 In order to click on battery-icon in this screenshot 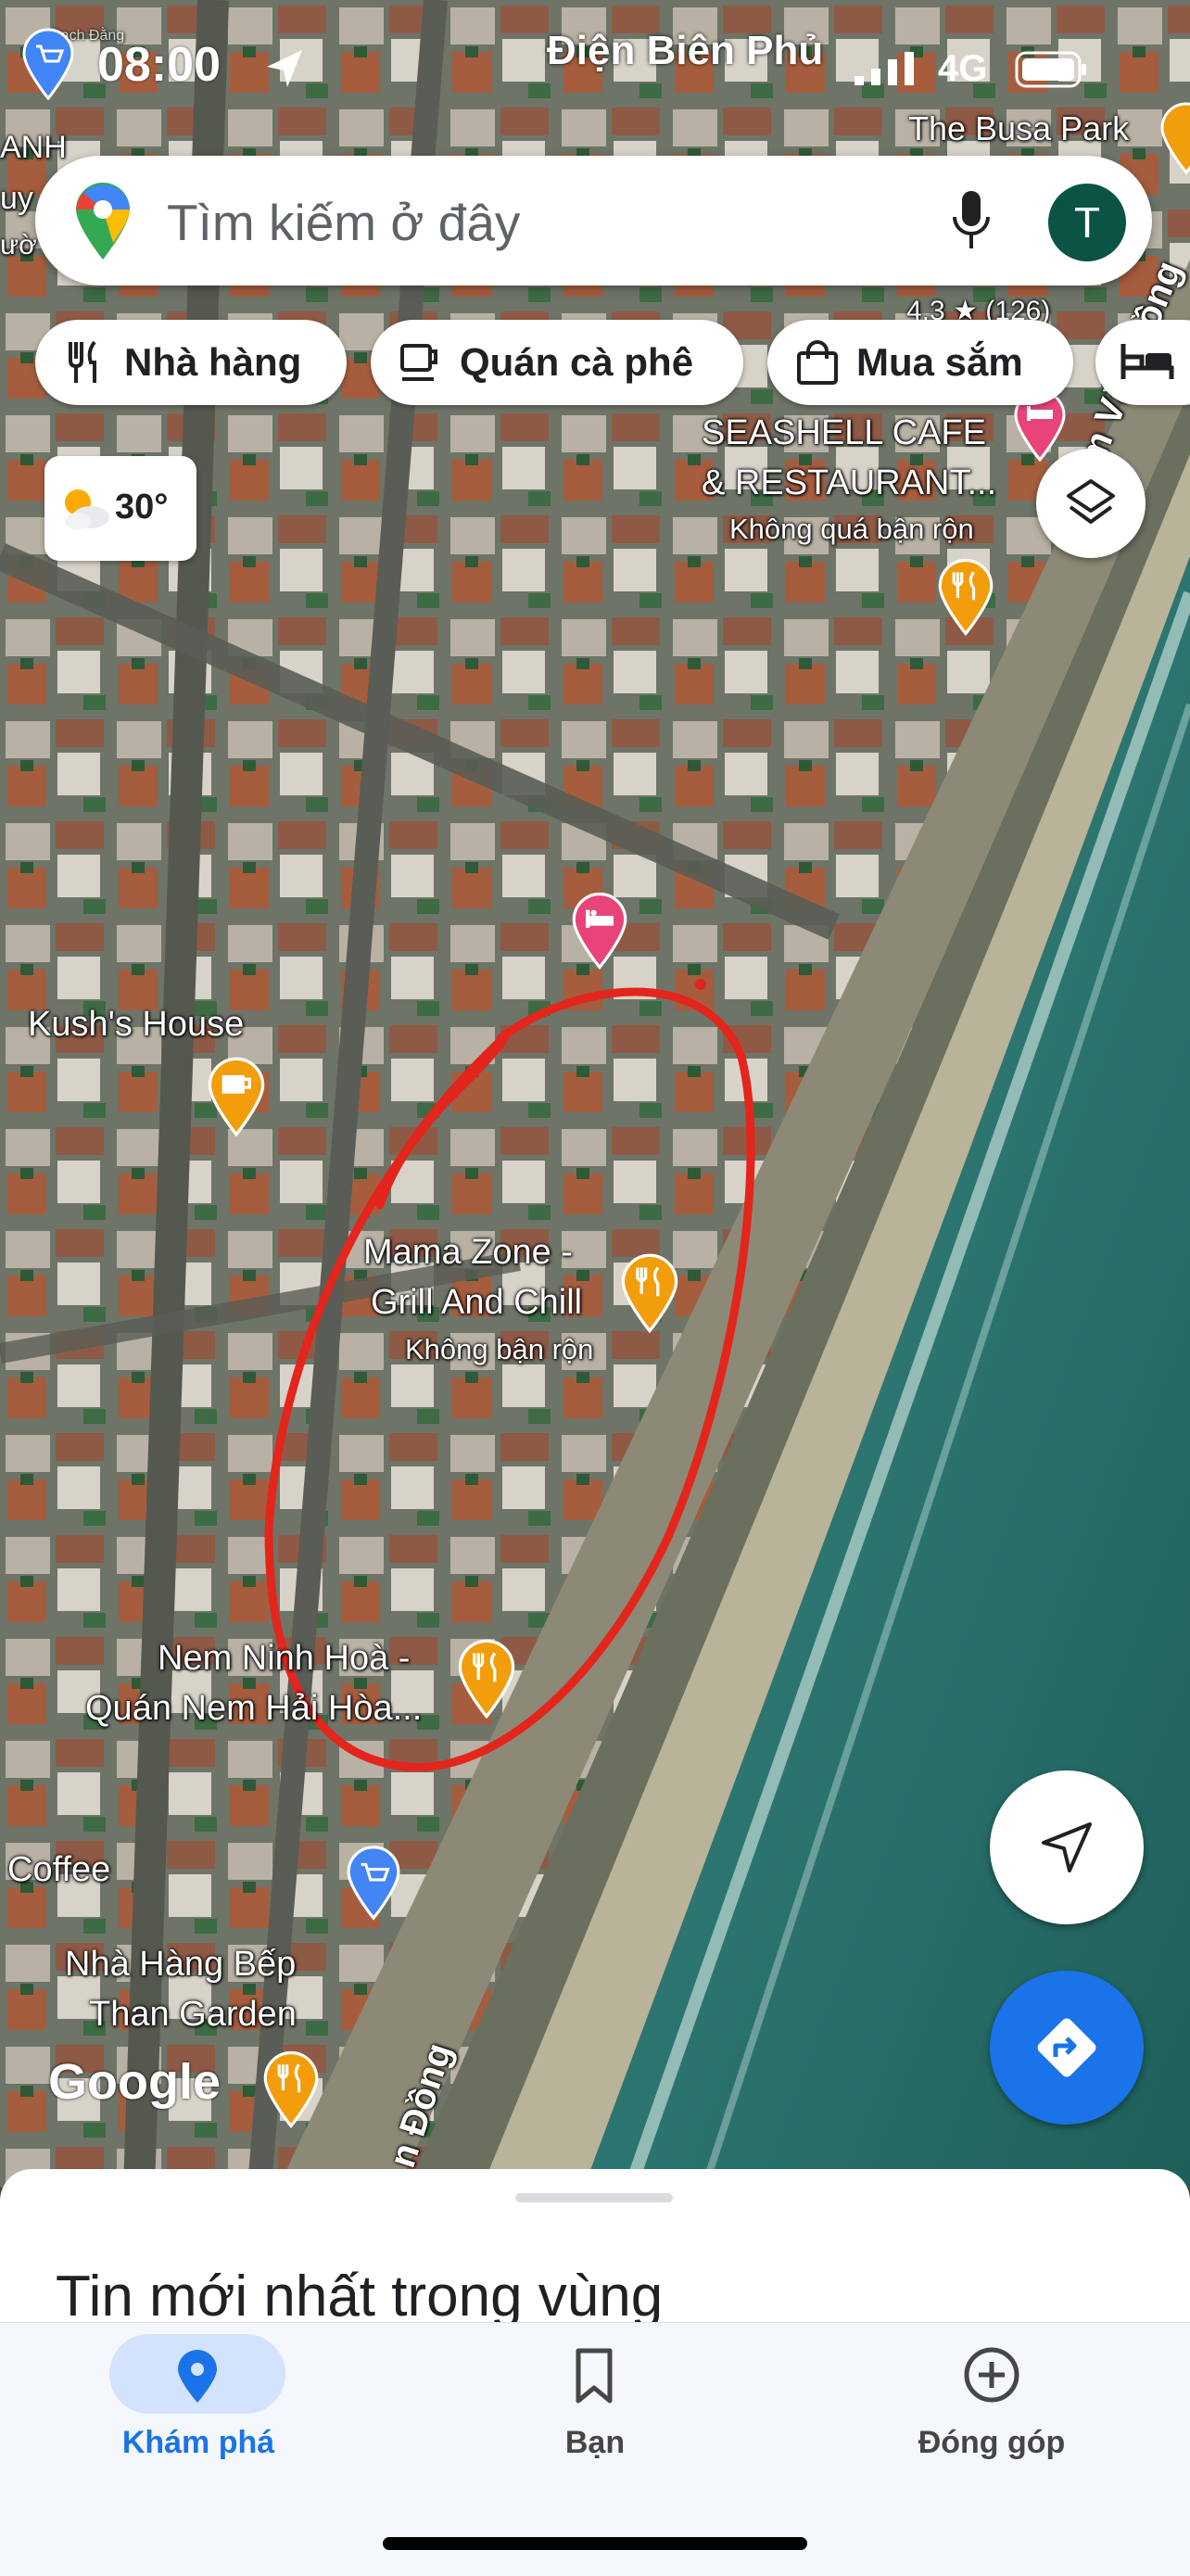, I will do `click(1050, 69)`.